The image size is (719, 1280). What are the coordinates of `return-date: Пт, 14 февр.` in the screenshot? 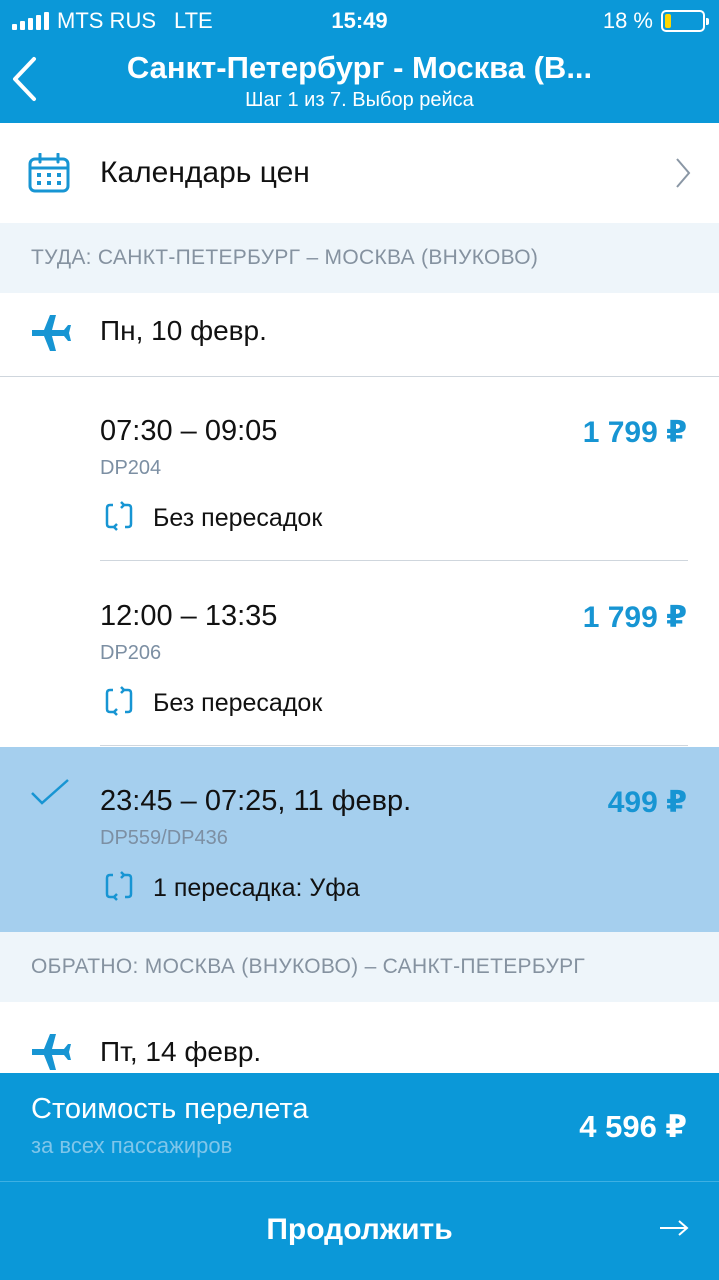 It's located at (181, 1051).